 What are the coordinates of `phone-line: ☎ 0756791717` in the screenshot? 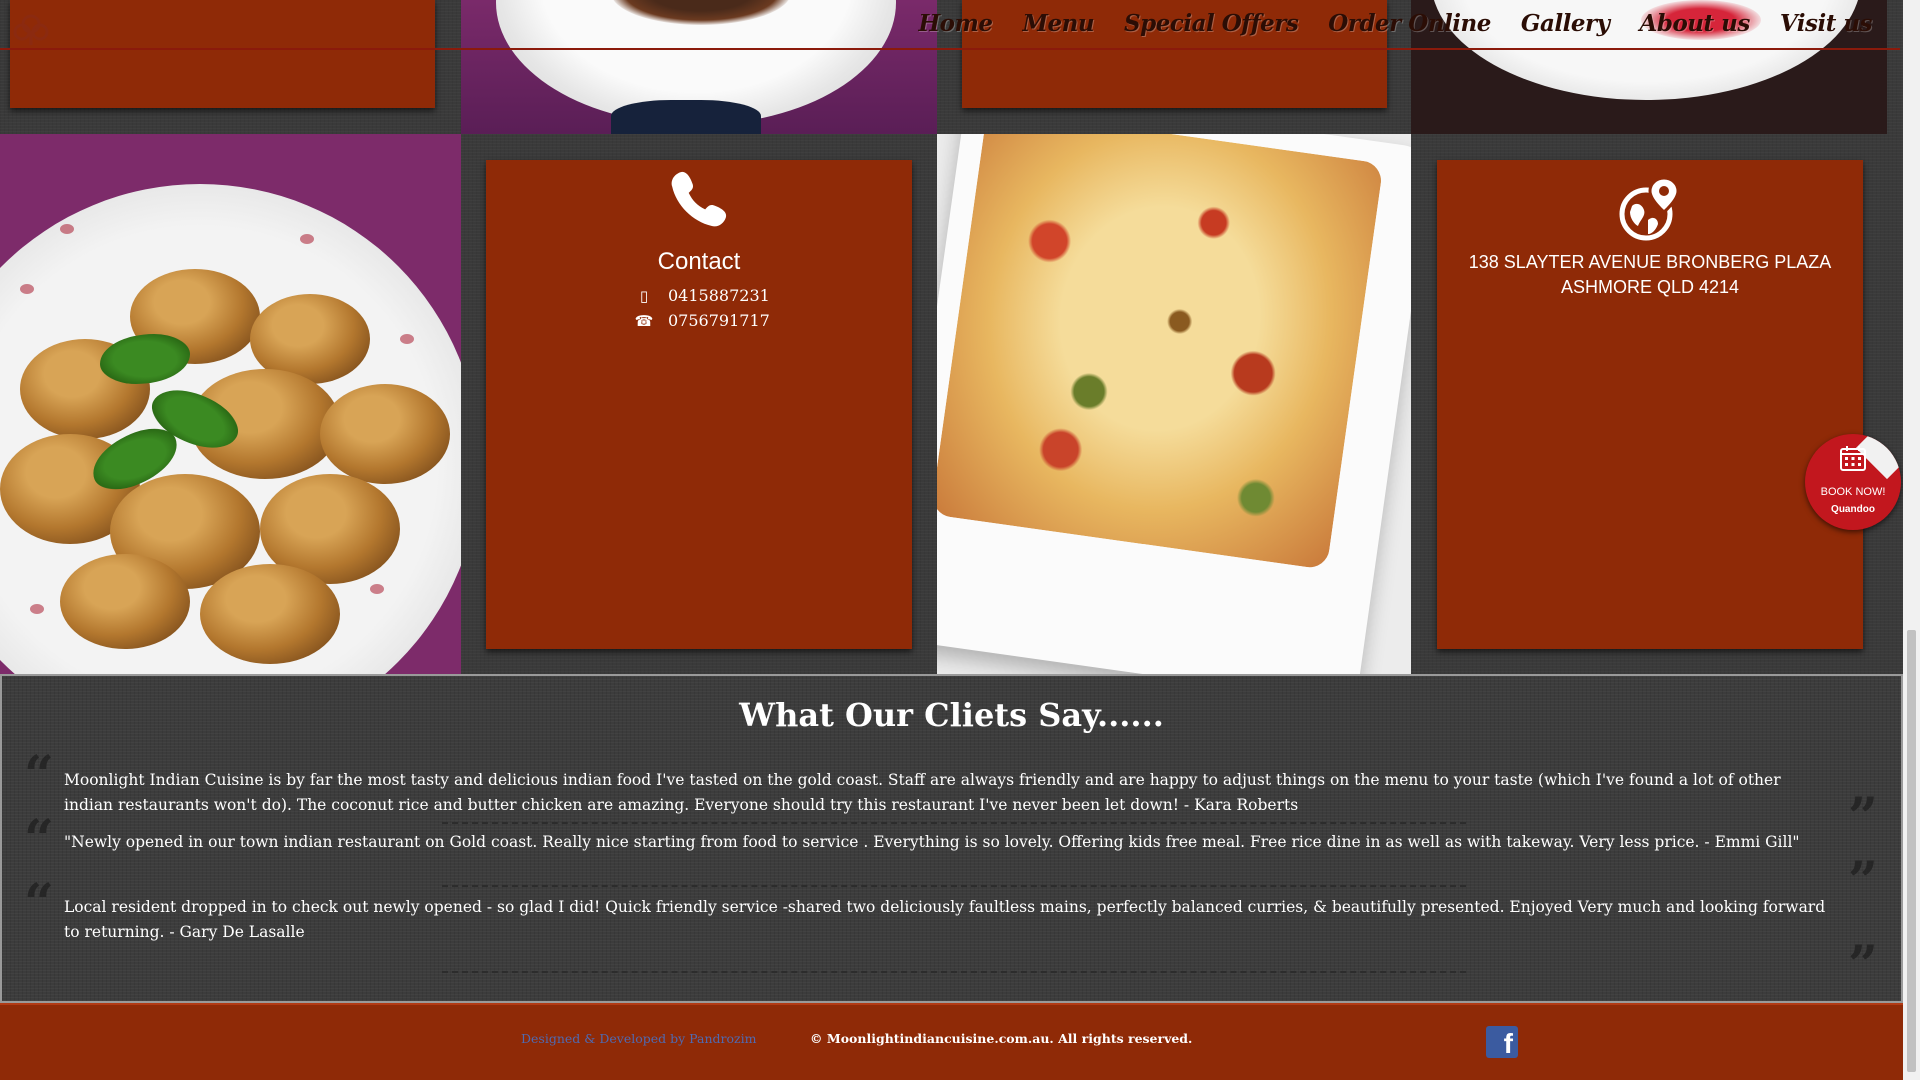 It's located at (702, 320).